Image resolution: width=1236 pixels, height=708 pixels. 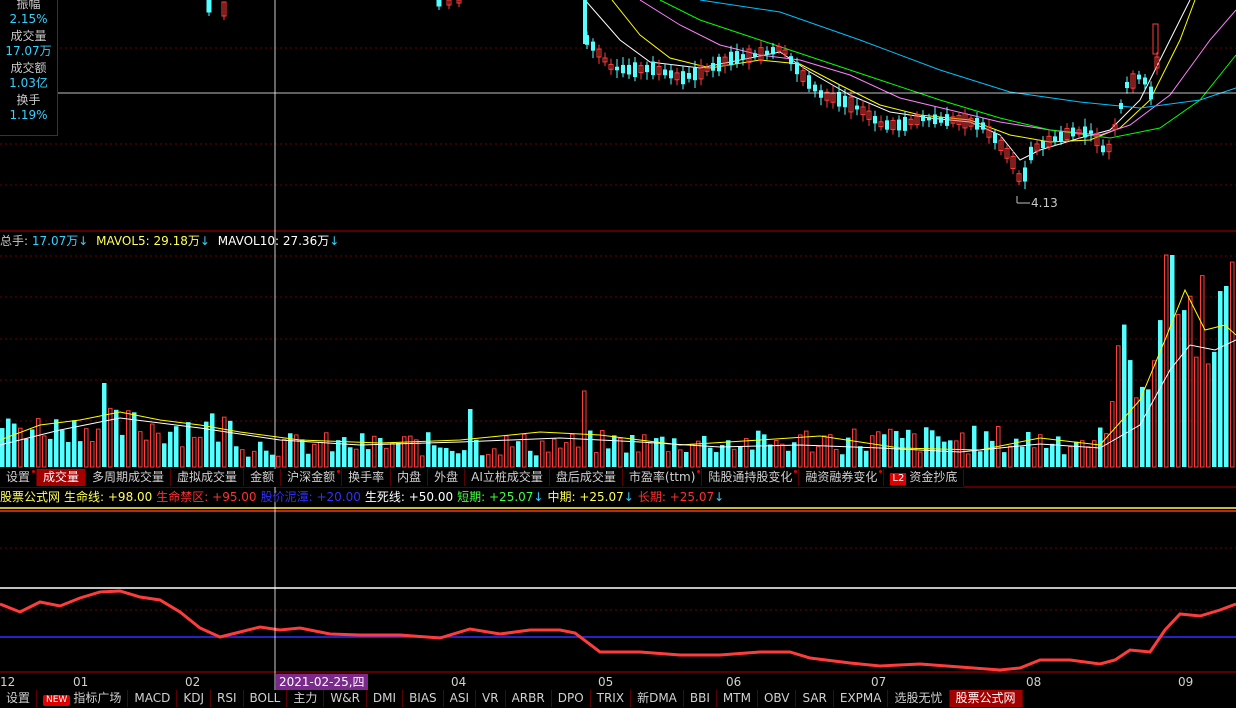 I want to click on bottom-tab-15: 新DMA, so click(x=657, y=698).